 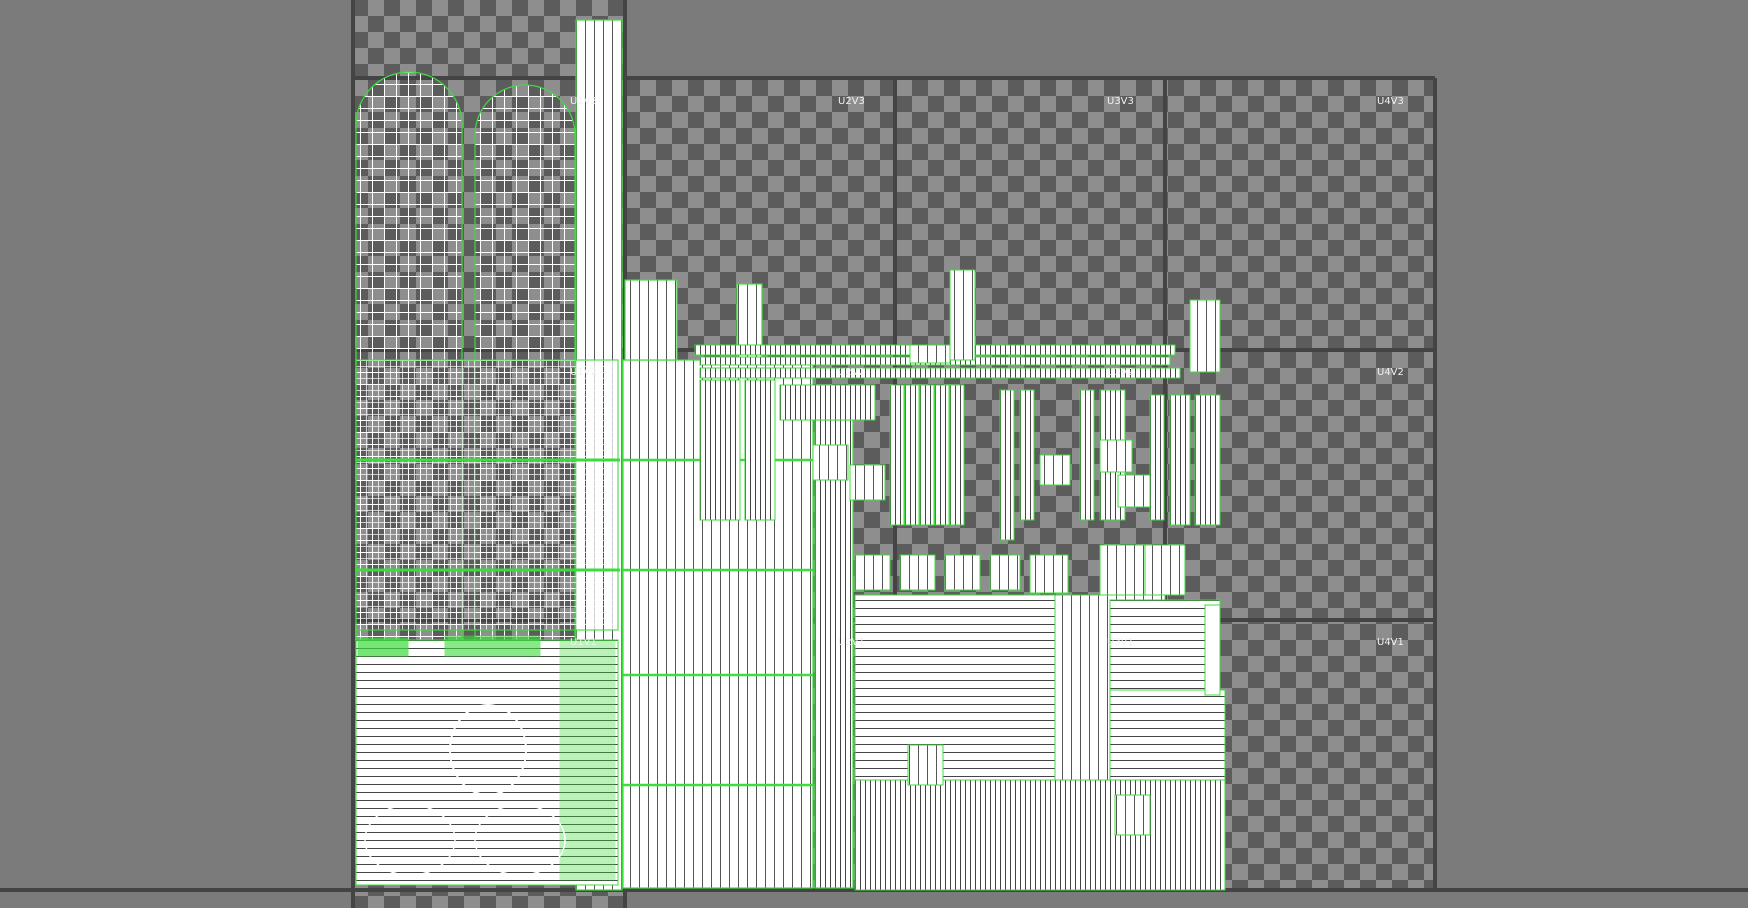 What do you see at coordinates (851, 642) in the screenshot?
I see `tile-label-u2v1: U2V1` at bounding box center [851, 642].